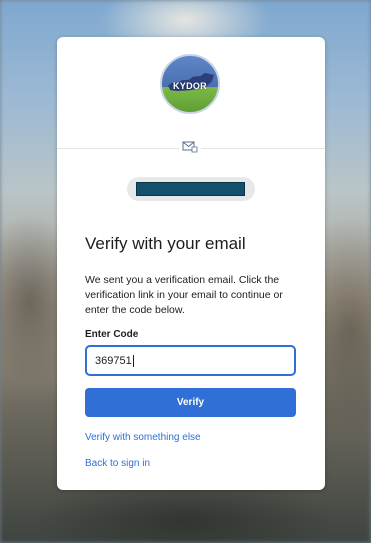  Describe the element at coordinates (133, 360) in the screenshot. I see `text-caret` at that location.